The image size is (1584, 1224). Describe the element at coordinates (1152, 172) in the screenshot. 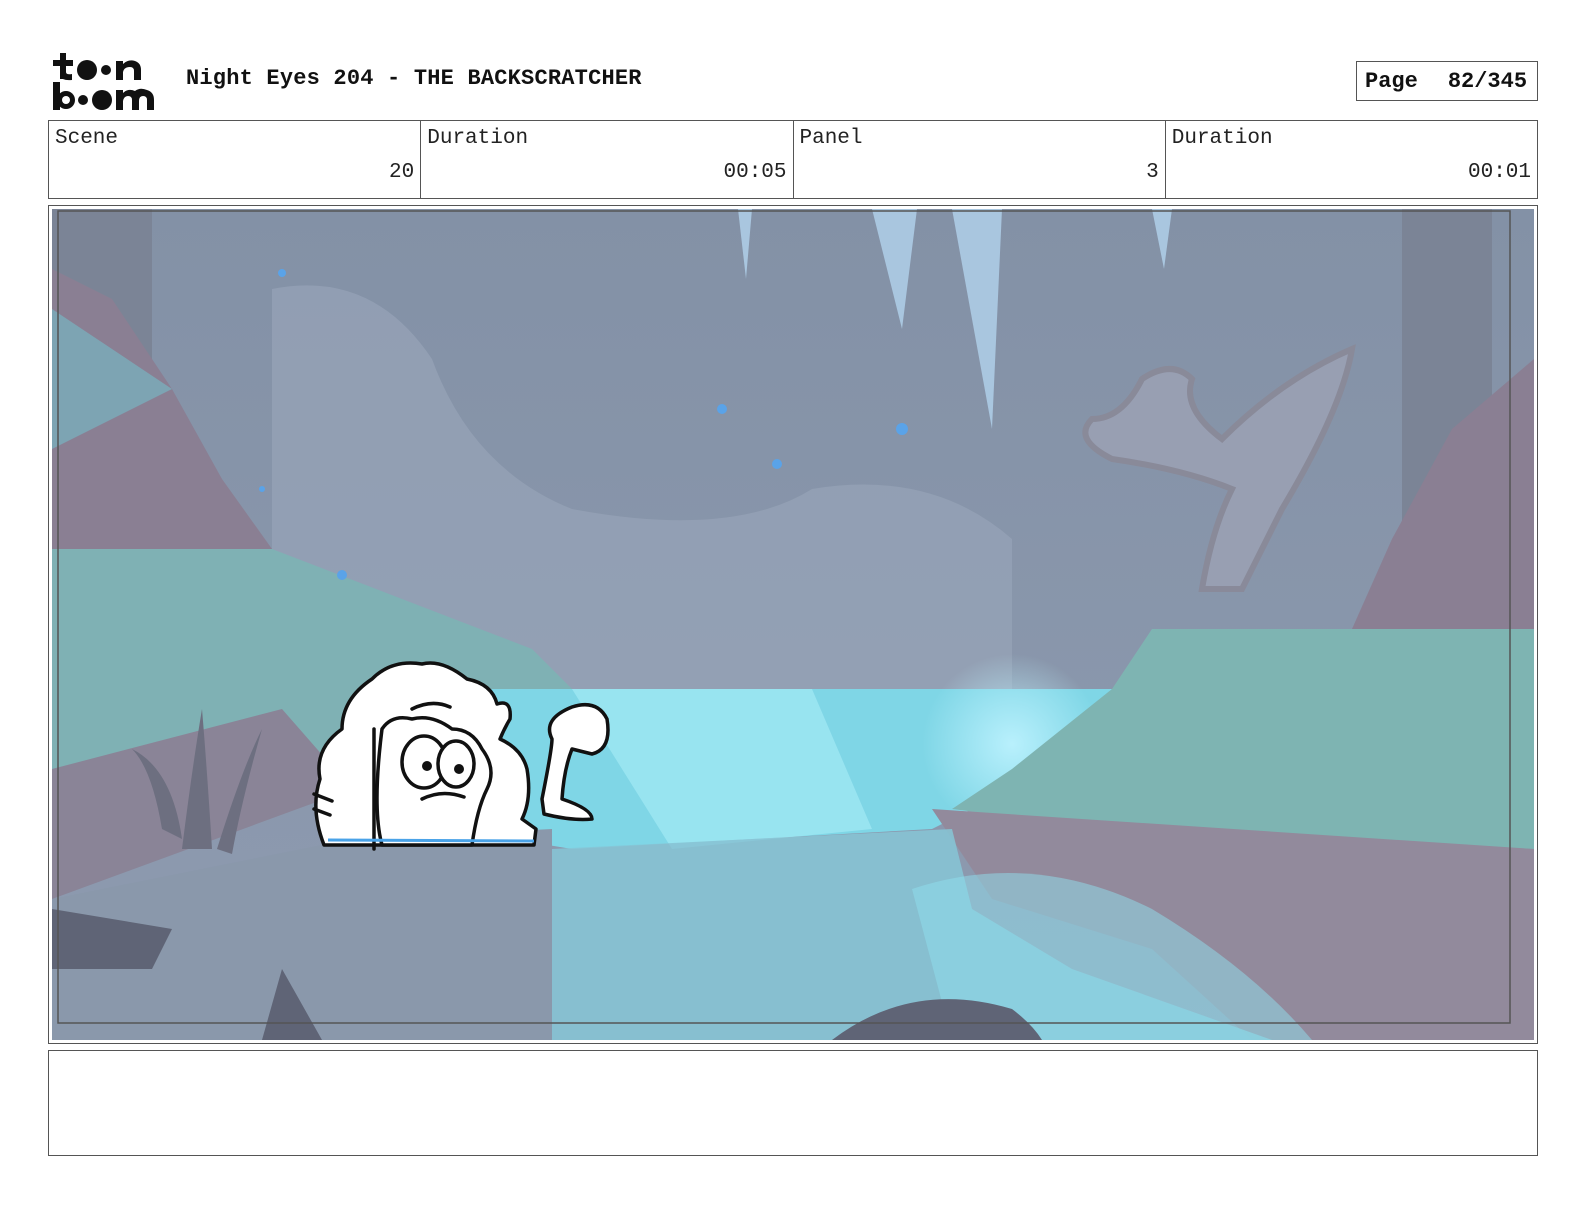

I see `panel-value: 3` at that location.